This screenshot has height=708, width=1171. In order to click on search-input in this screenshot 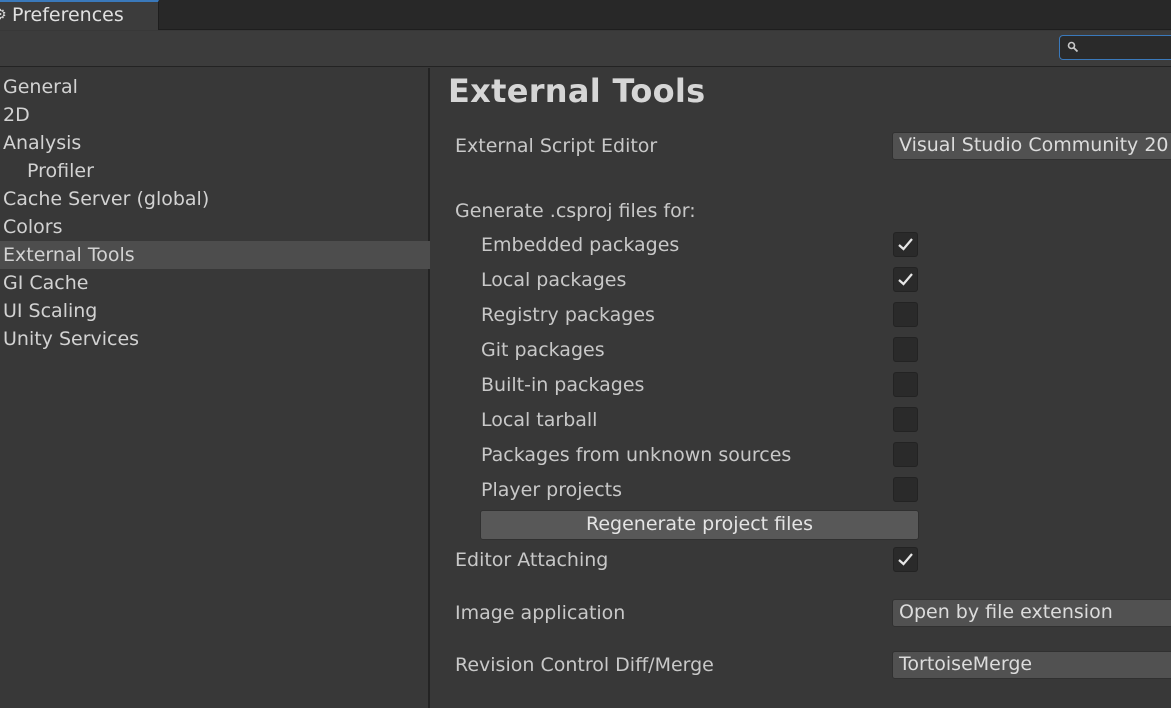, I will do `click(1115, 47)`.